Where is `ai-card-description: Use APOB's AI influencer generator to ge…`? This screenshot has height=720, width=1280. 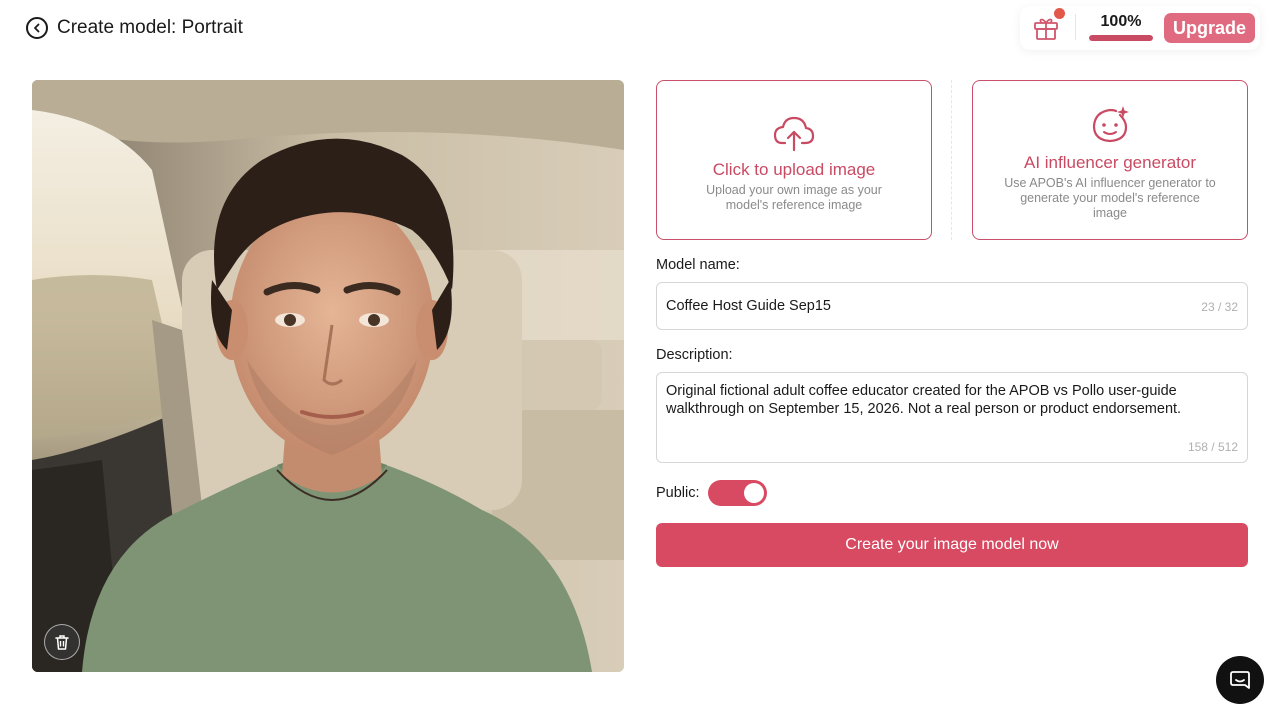 ai-card-description: Use APOB's AI influencer generator to ge… is located at coordinates (1110, 198).